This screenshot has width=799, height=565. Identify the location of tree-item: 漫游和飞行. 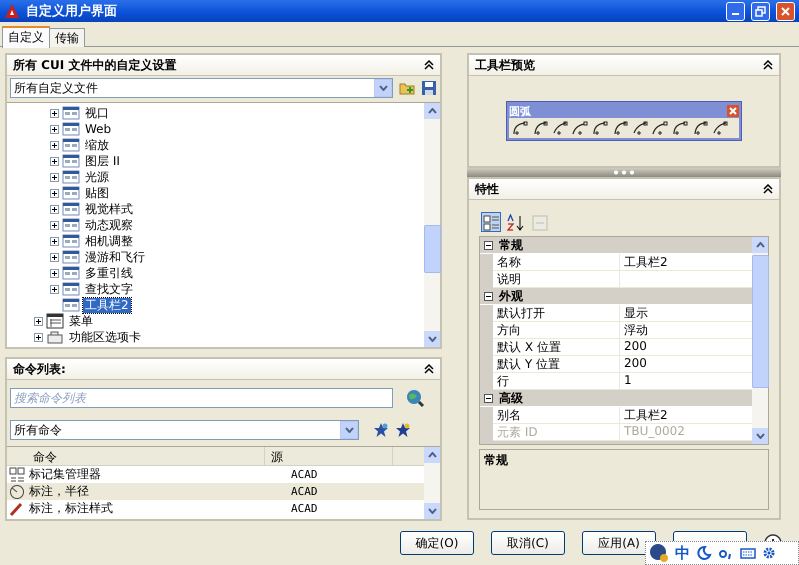
(115, 257).